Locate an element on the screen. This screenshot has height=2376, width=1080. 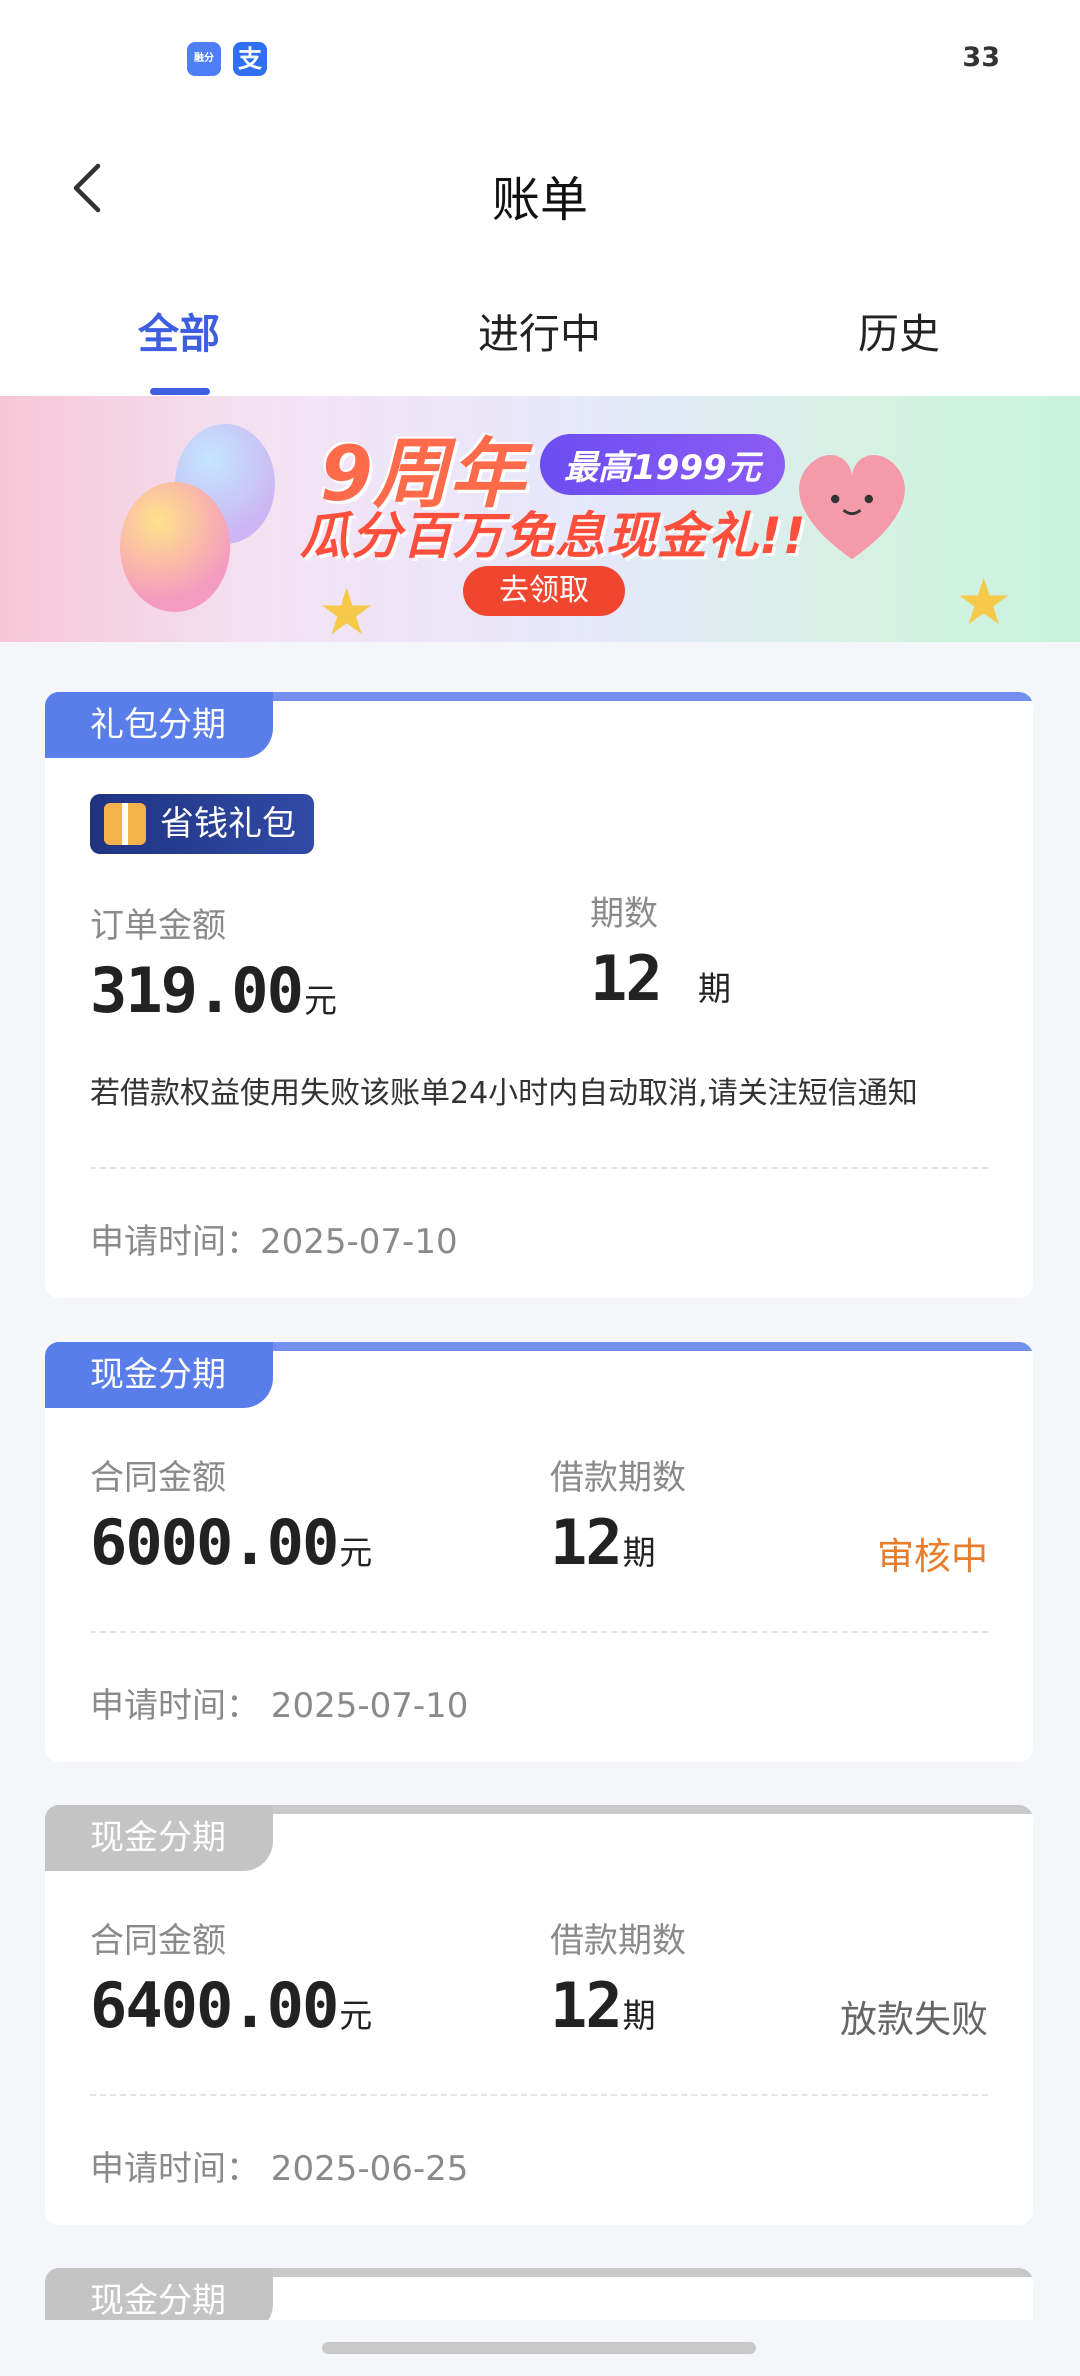
amount-number: 319.00 is located at coordinates (197, 990).